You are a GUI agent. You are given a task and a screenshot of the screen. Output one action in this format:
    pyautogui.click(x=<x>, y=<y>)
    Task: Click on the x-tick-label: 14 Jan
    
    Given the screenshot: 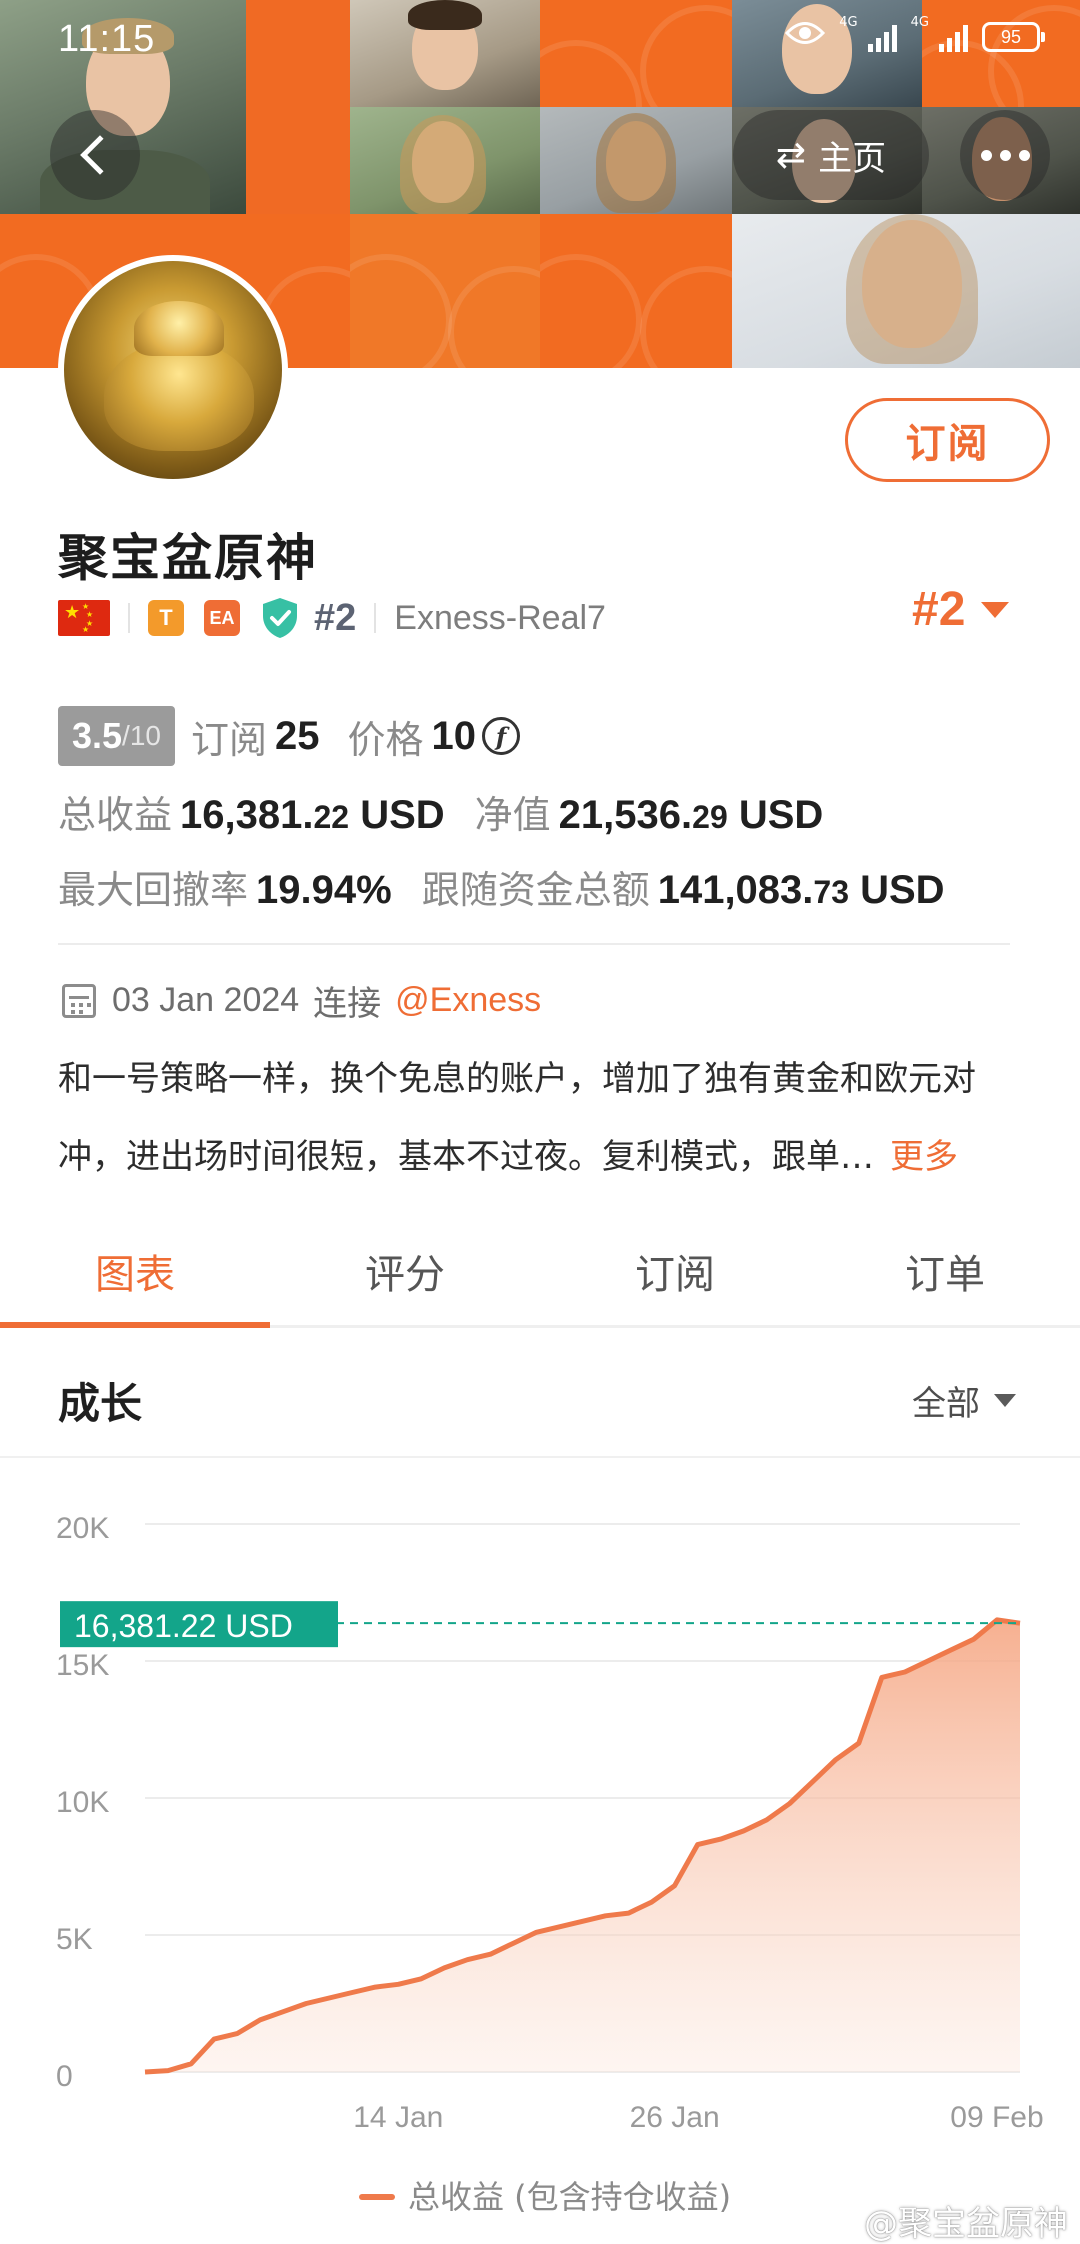 What is the action you would take?
    pyautogui.click(x=398, y=2117)
    